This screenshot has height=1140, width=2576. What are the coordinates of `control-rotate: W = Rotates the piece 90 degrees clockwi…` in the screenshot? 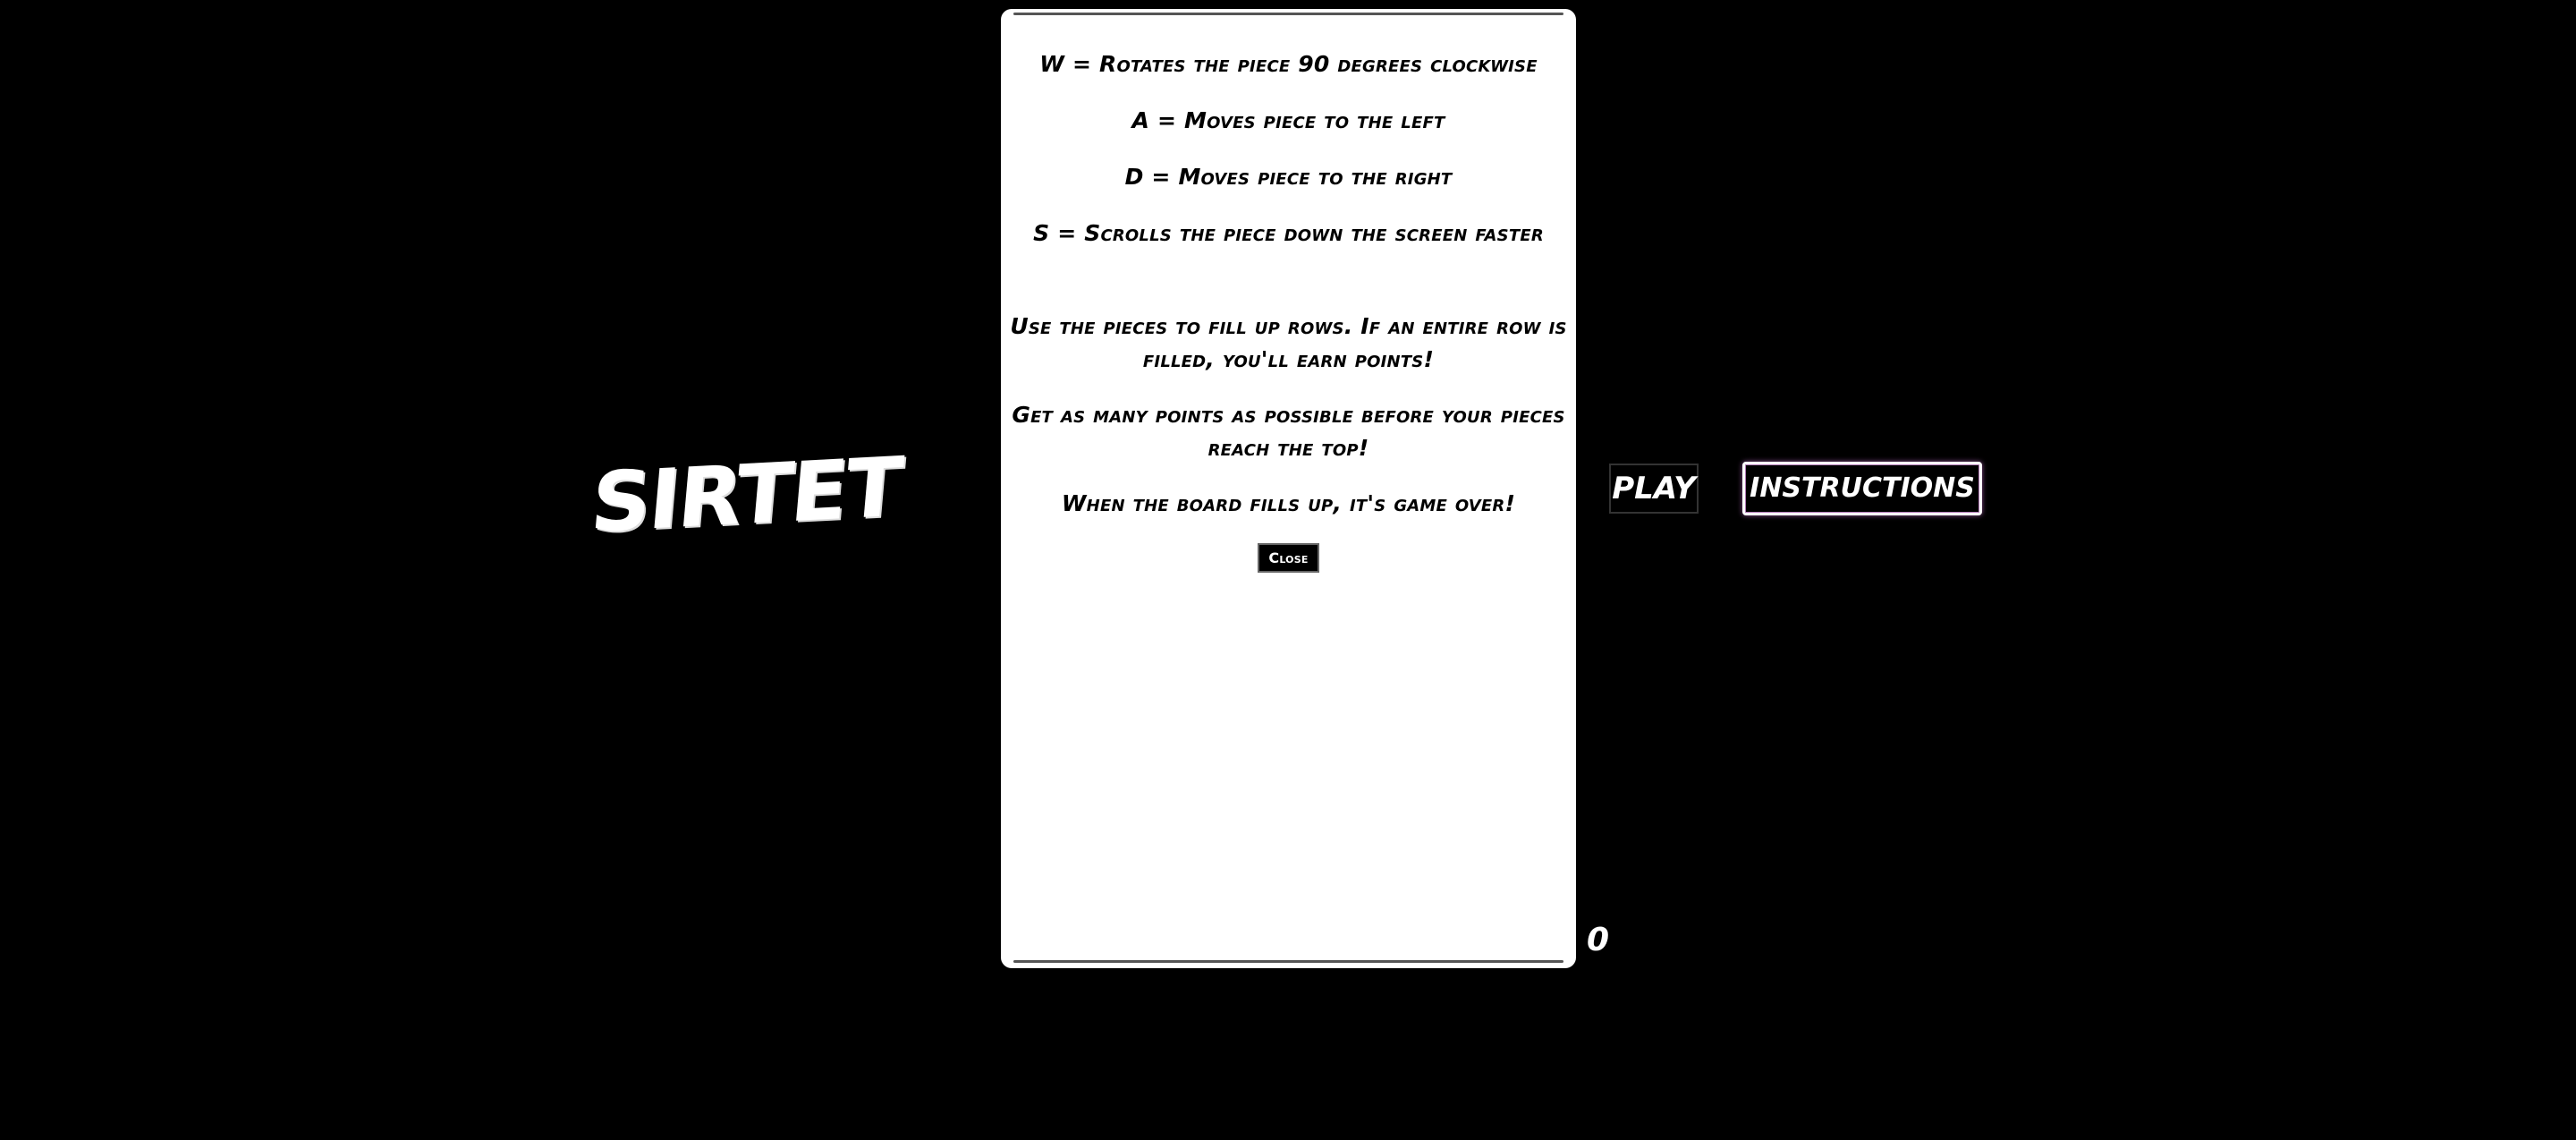 It's located at (1288, 64).